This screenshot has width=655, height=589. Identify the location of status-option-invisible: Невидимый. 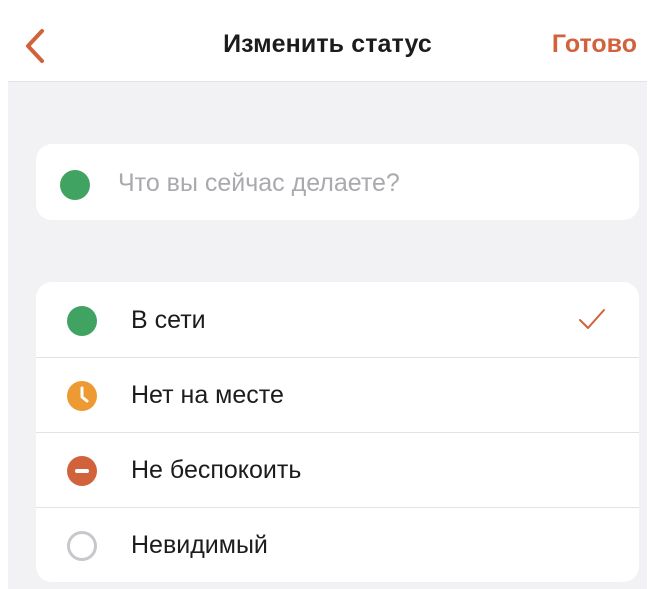
(337, 544).